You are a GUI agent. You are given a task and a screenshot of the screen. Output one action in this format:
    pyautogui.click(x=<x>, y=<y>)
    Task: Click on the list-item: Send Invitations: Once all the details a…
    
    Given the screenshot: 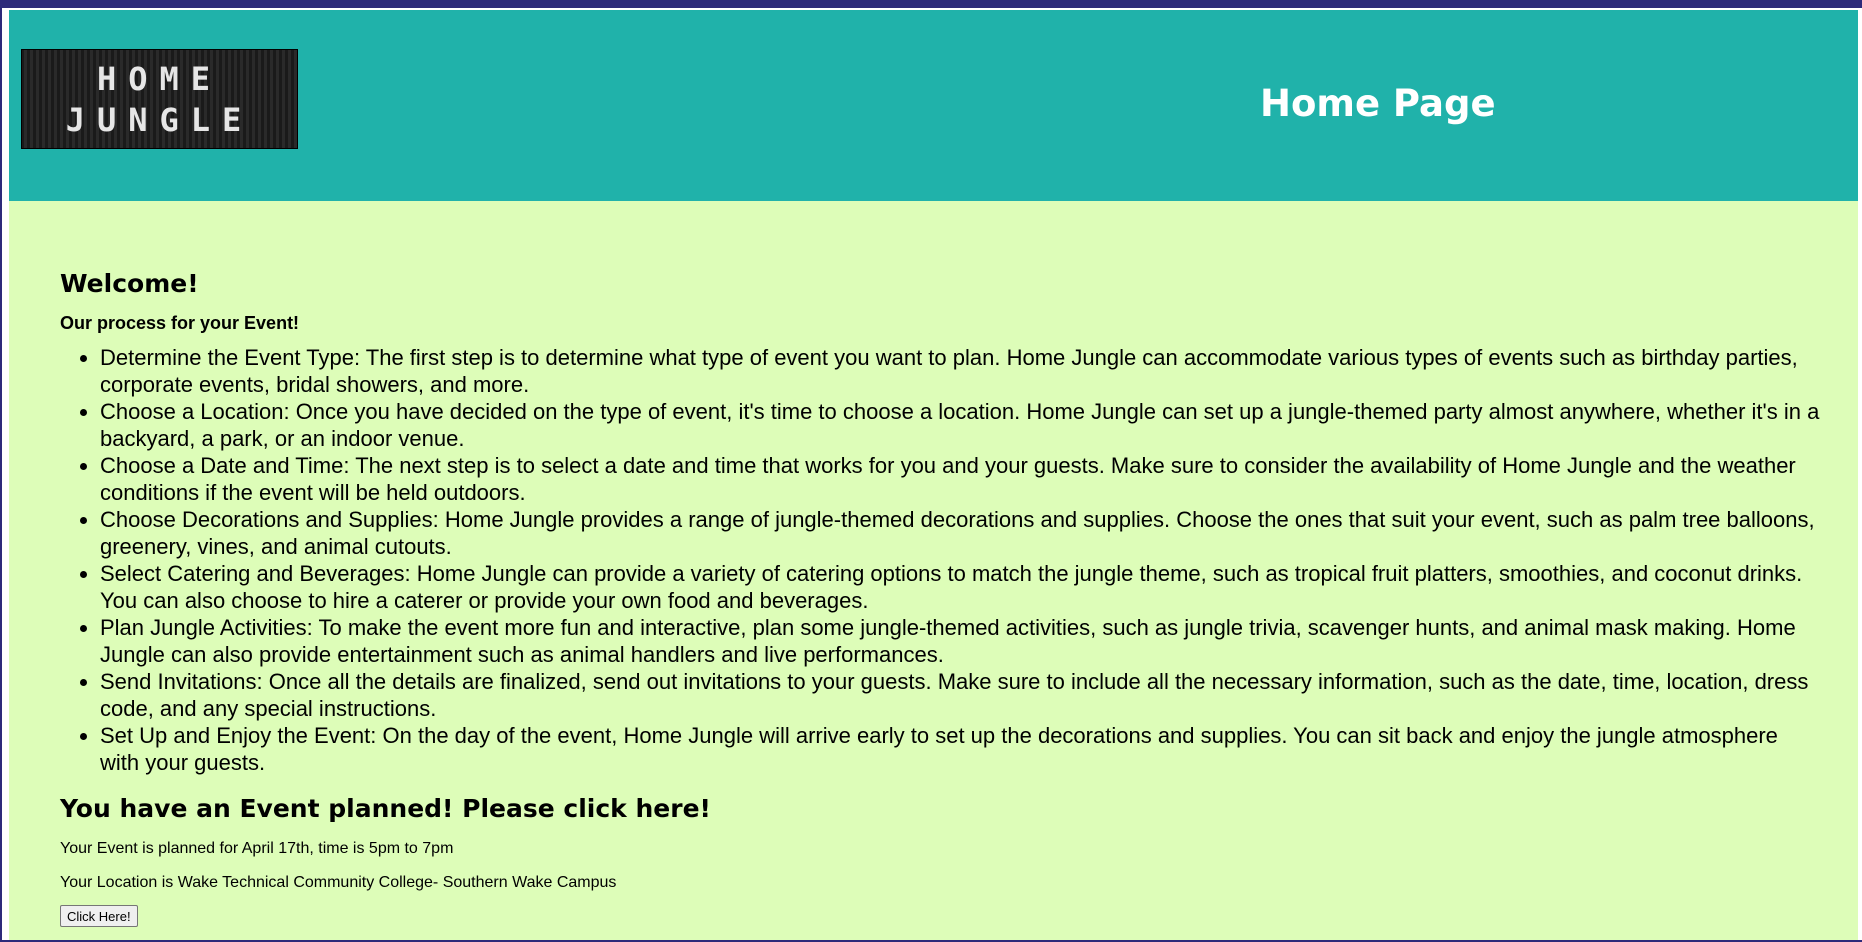 What is the action you would take?
    pyautogui.click(x=960, y=695)
    